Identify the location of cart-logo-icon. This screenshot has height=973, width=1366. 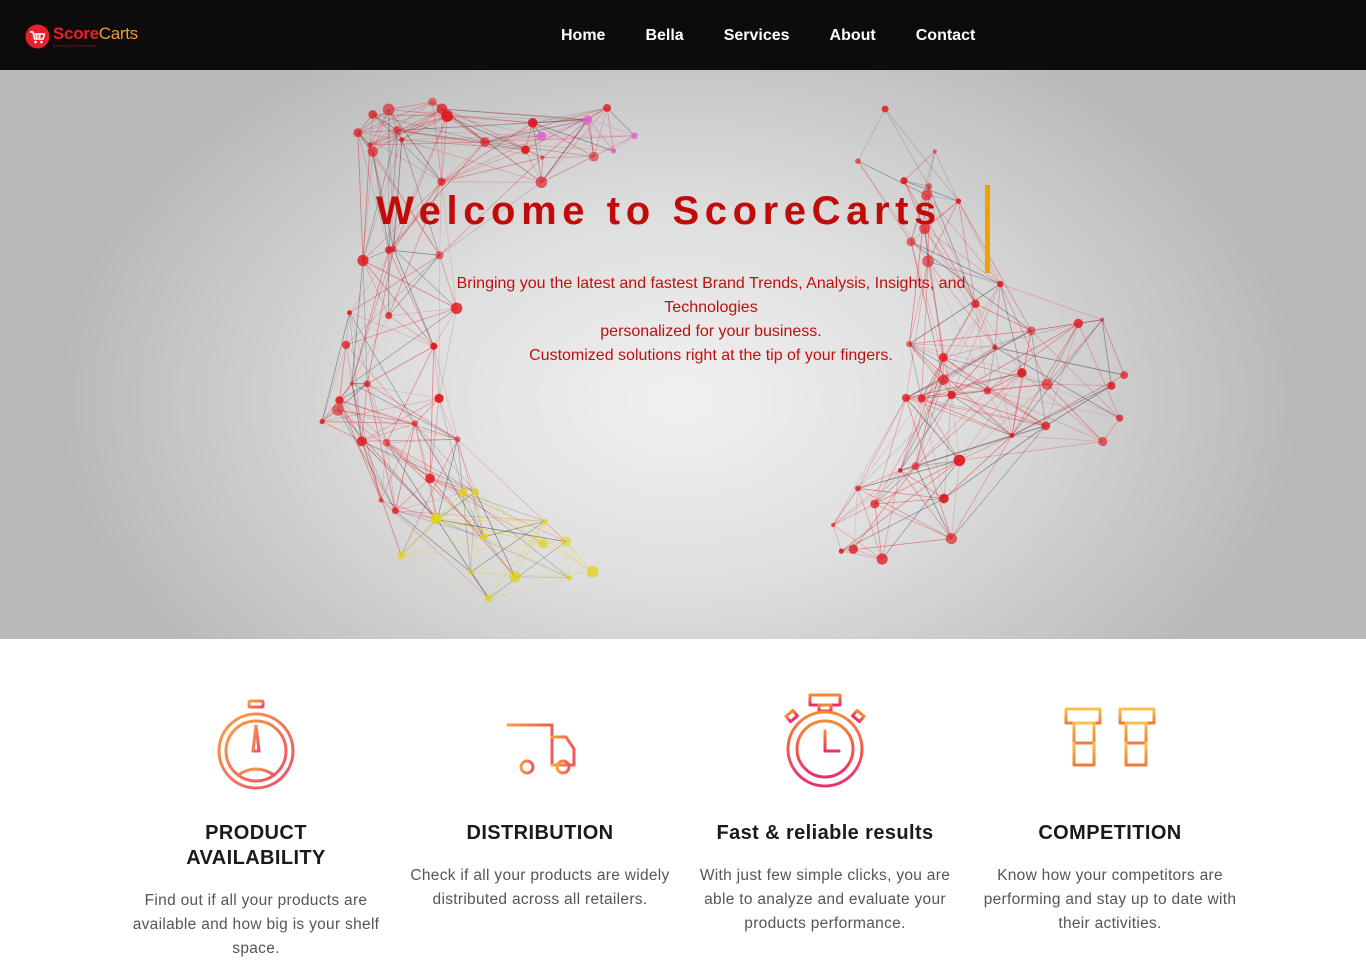
(37, 36).